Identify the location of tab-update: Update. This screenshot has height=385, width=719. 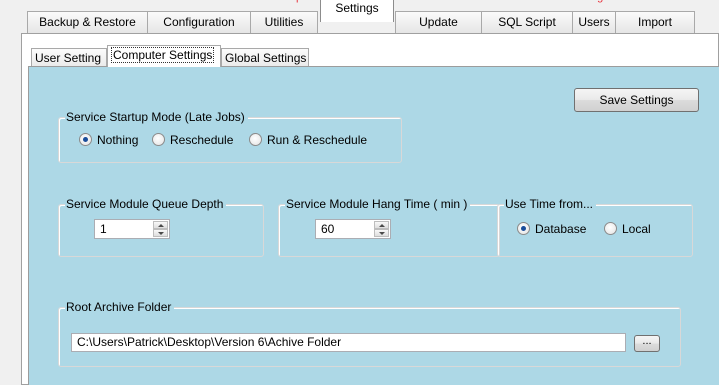
(438, 22).